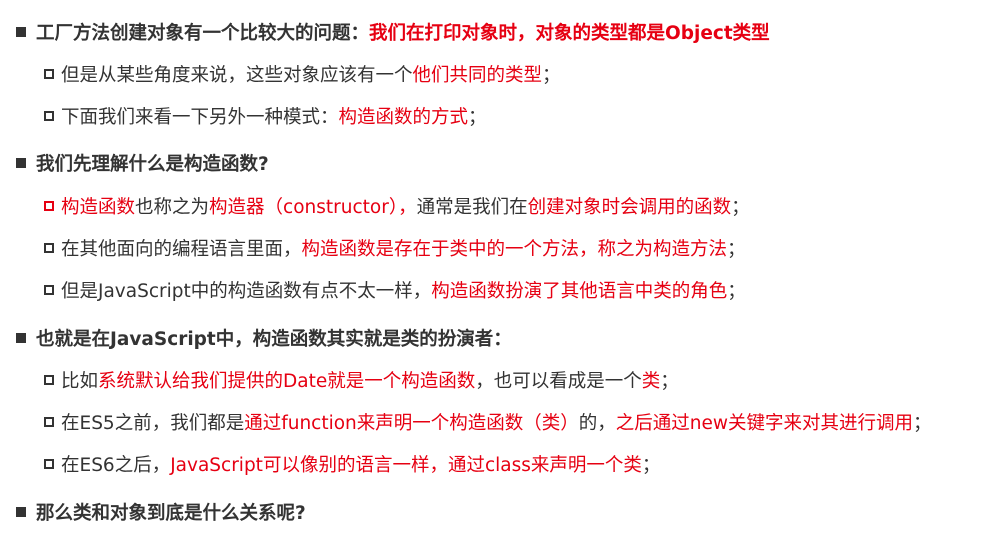 This screenshot has width=1004, height=541. I want to click on bullet-text: 在ES6之后，, so click(116, 465).